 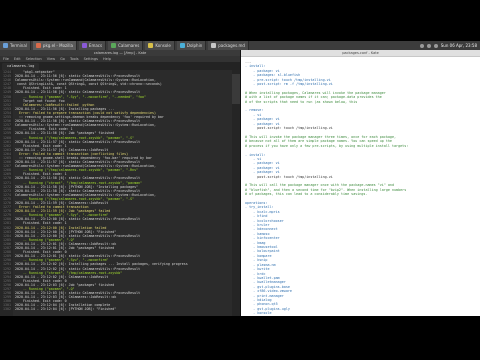 What do you see at coordinates (95, 45) in the screenshot?
I see `task-label: Emacs` at bounding box center [95, 45].